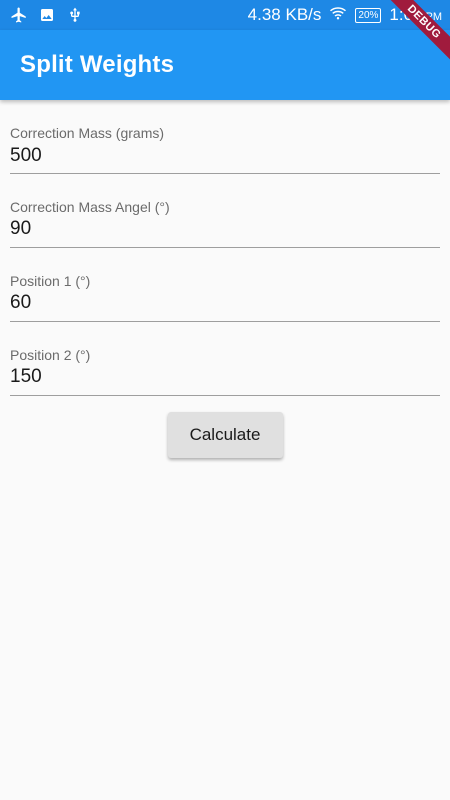  What do you see at coordinates (87, 133) in the screenshot?
I see `correction-mass-label: Correction Mass (grams)` at bounding box center [87, 133].